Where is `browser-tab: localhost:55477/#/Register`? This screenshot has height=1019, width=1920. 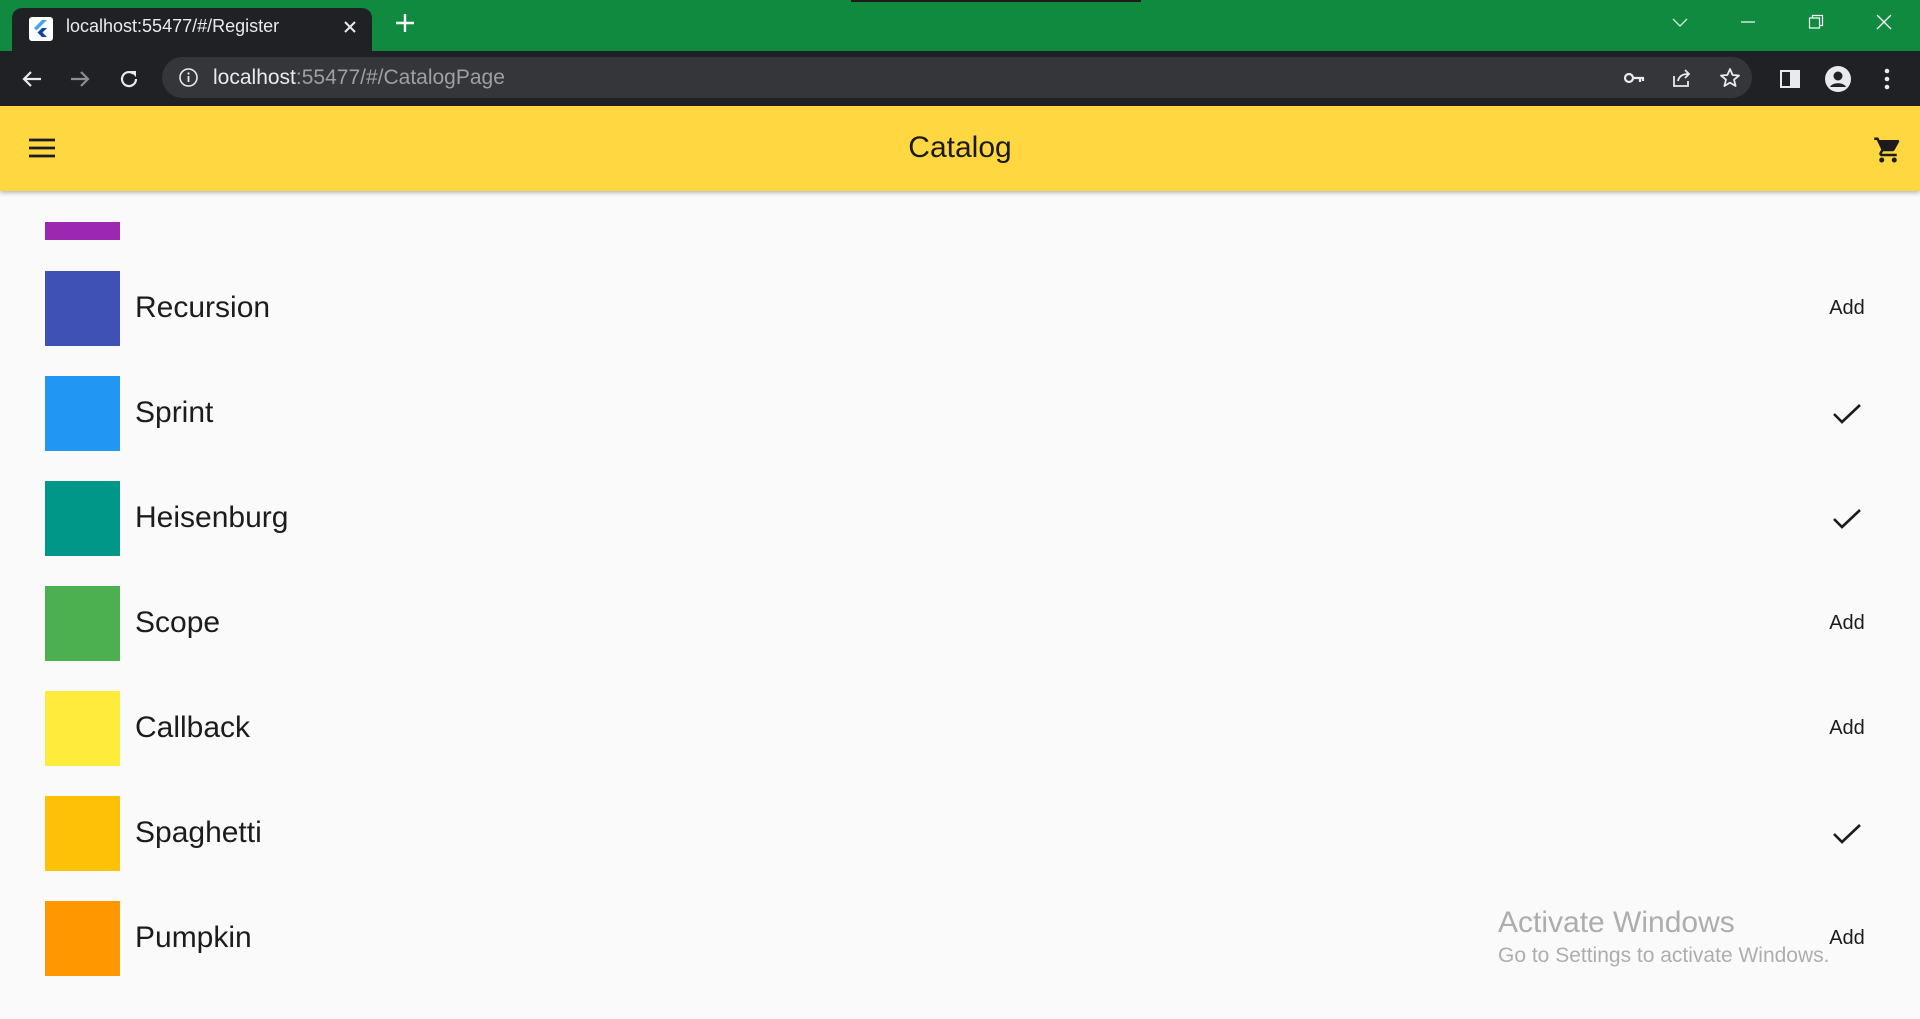
browser-tab: localhost:55477/#/Register is located at coordinates (192, 29).